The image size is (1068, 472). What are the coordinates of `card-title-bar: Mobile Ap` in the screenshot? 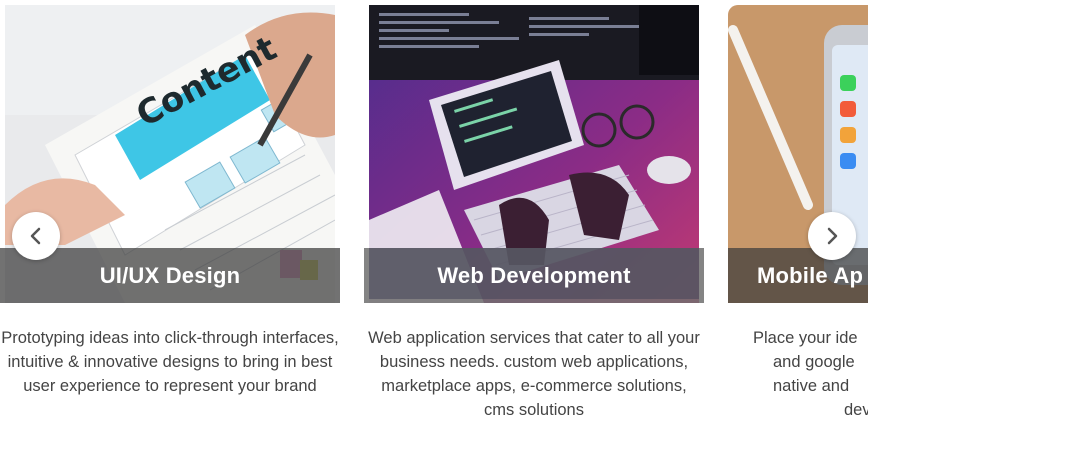 It's located at (798, 275).